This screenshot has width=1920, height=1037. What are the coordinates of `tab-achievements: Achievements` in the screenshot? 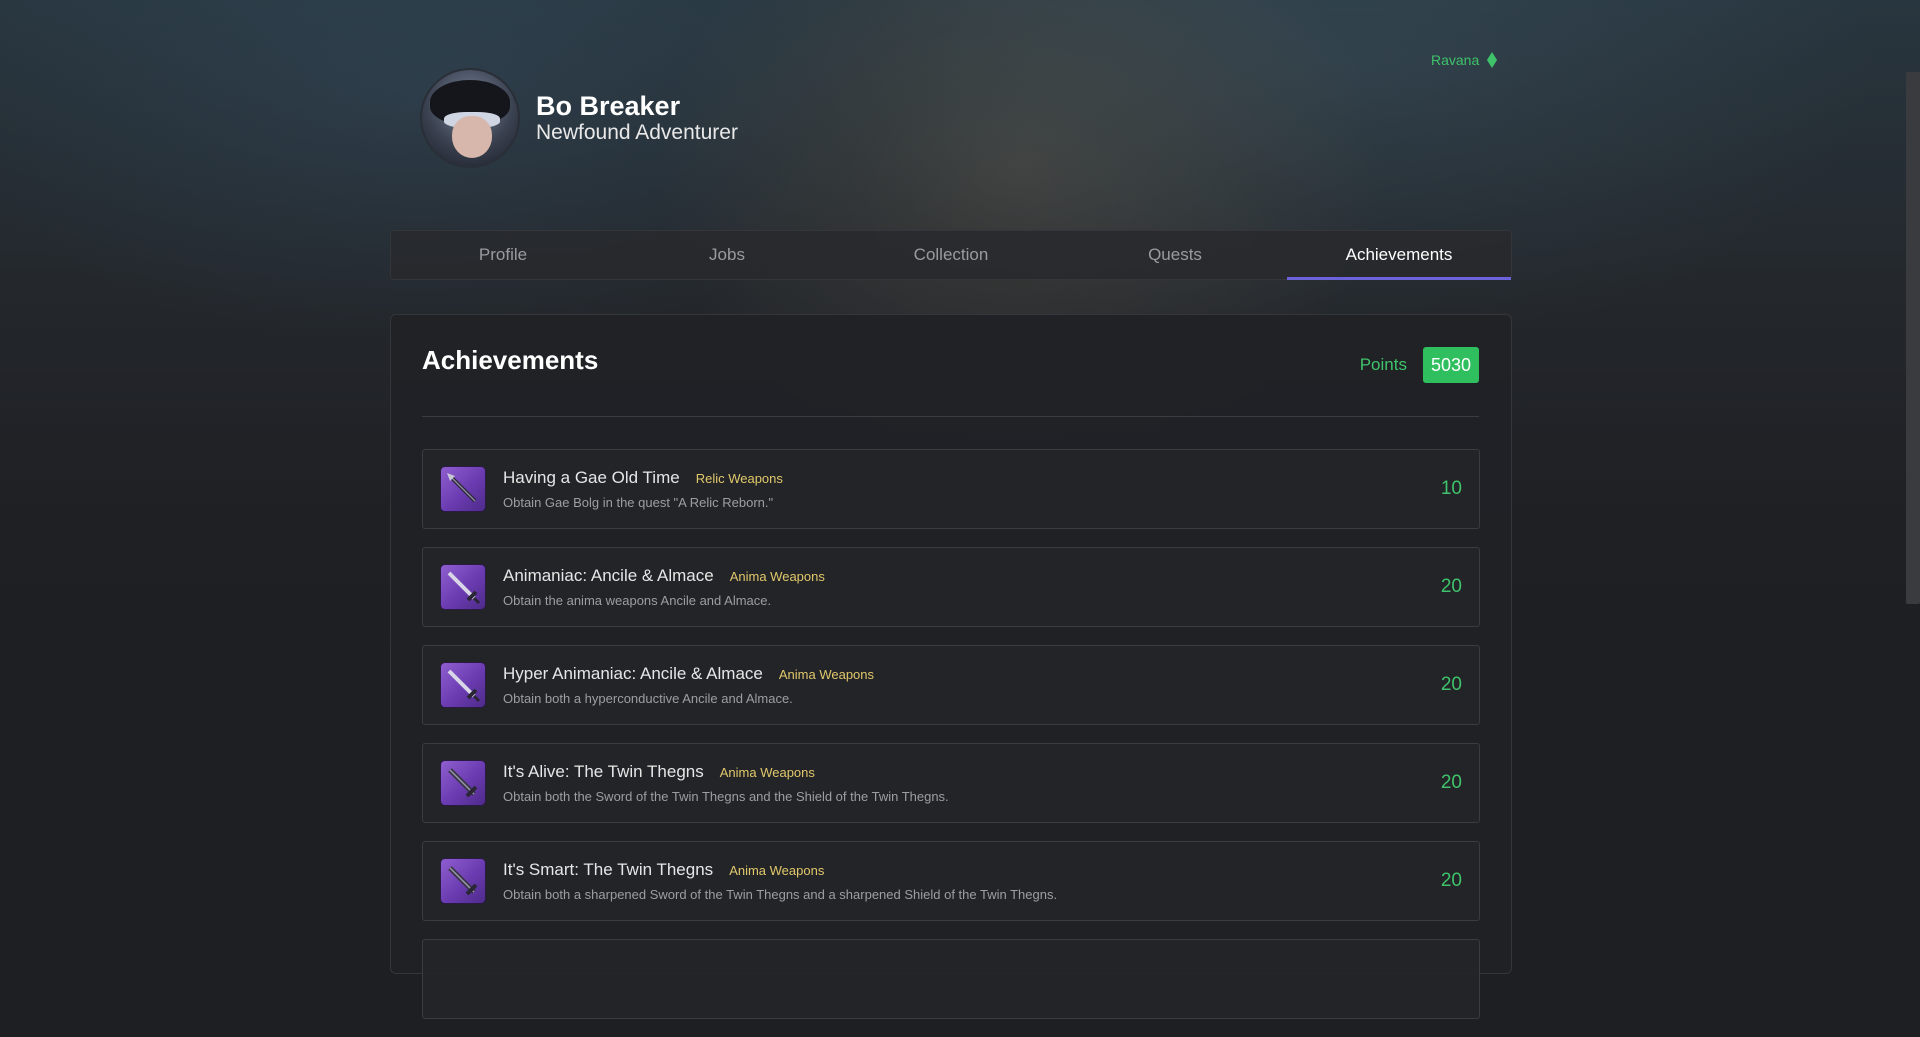 It's located at (1399, 255).